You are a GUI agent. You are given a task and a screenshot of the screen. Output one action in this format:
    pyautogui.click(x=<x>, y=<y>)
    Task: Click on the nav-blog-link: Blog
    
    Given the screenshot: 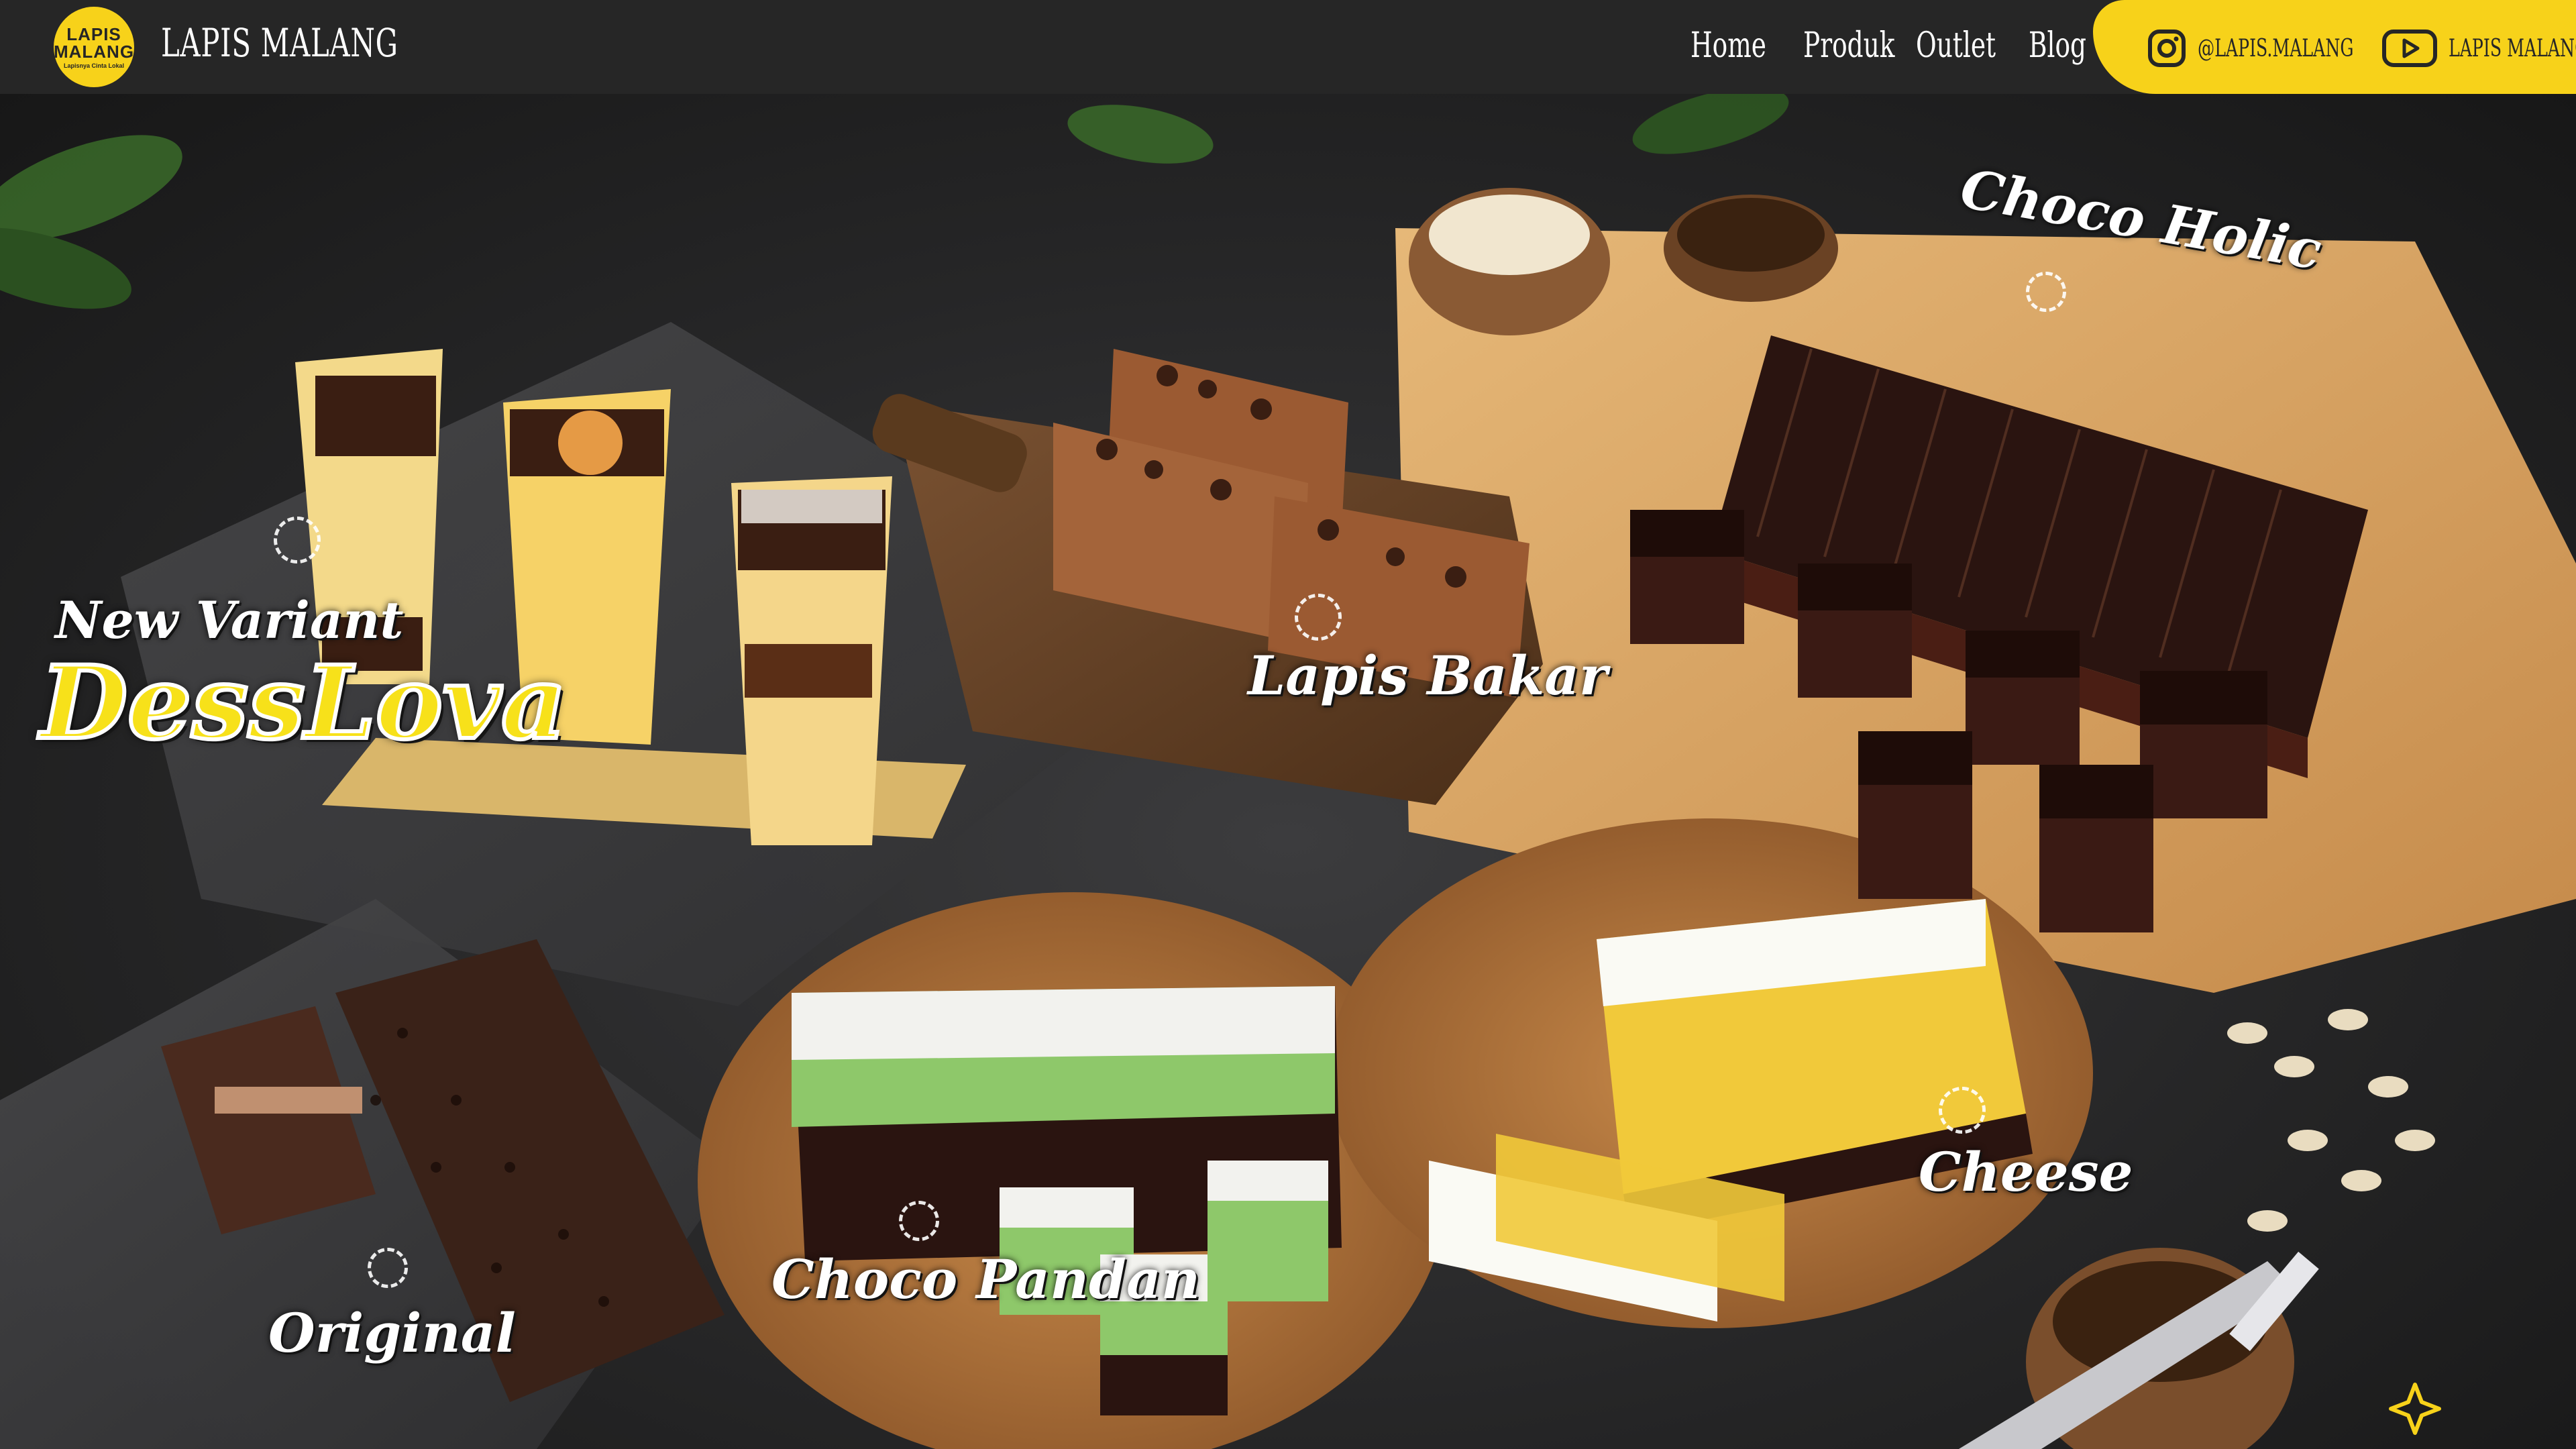 What is the action you would take?
    pyautogui.click(x=2062, y=45)
    